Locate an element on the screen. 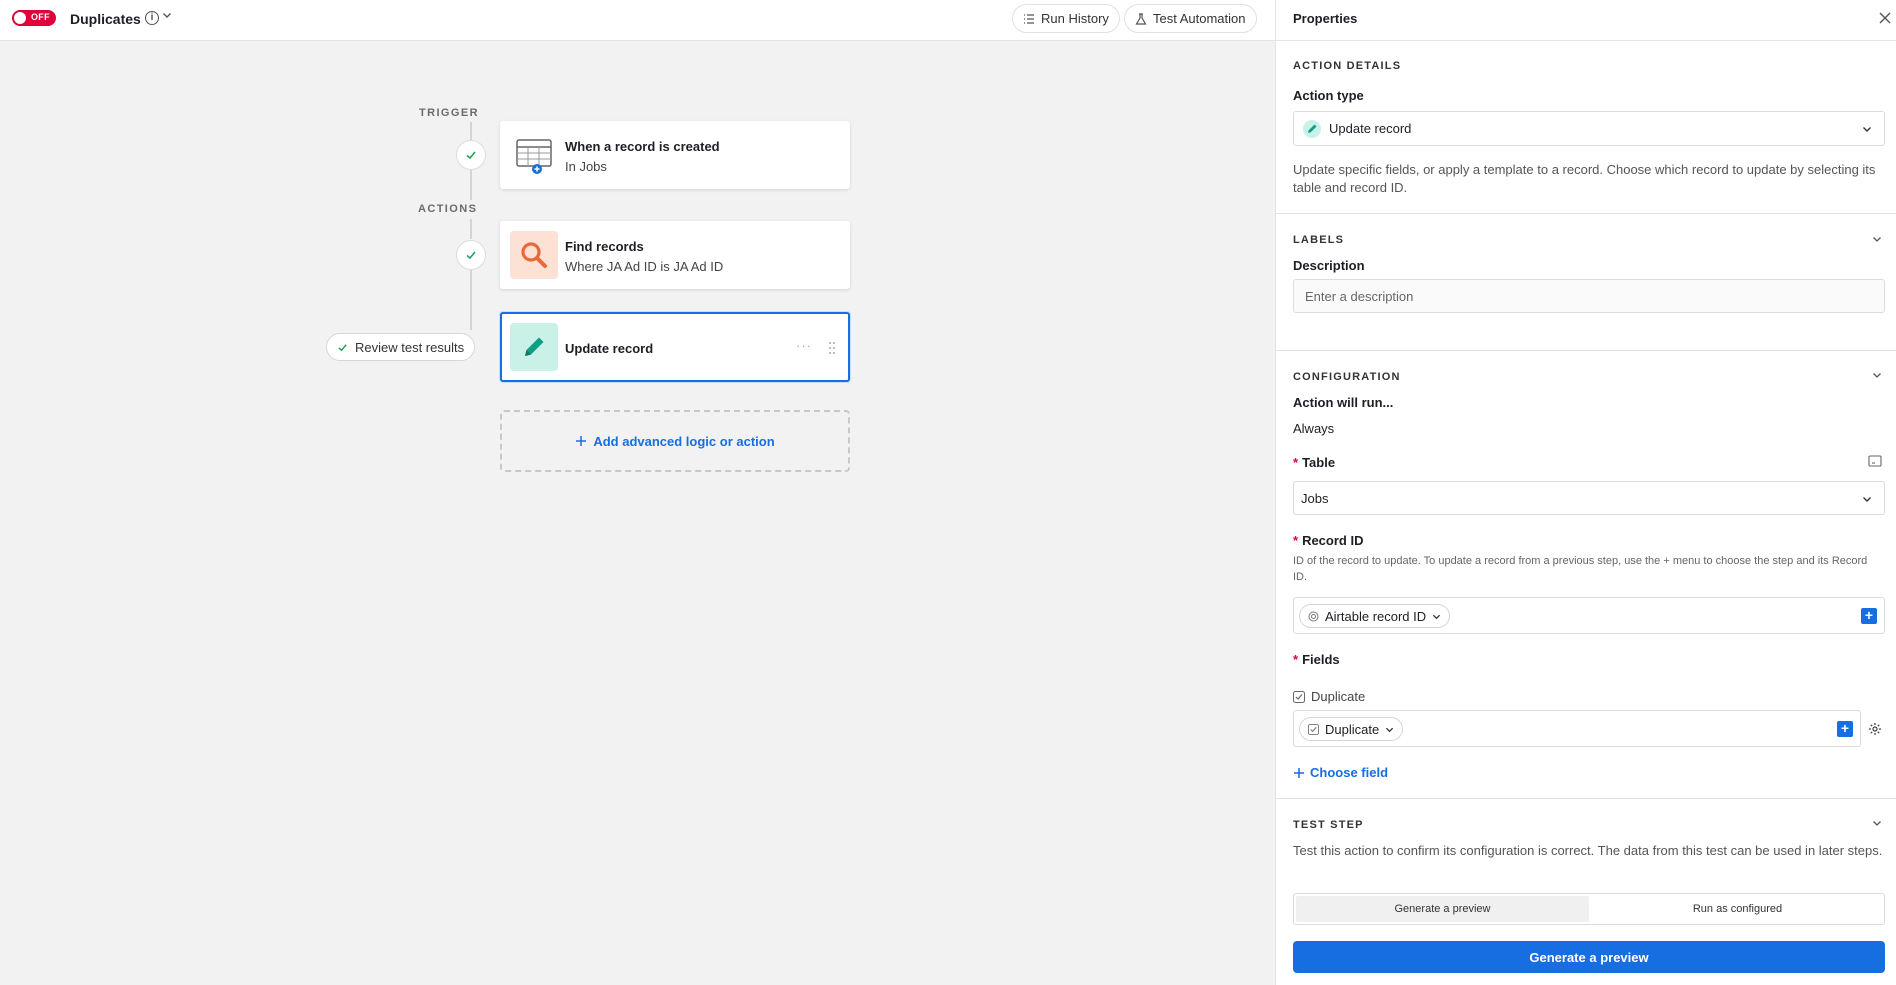  description-placeholder: Enter a description is located at coordinates (1359, 296).